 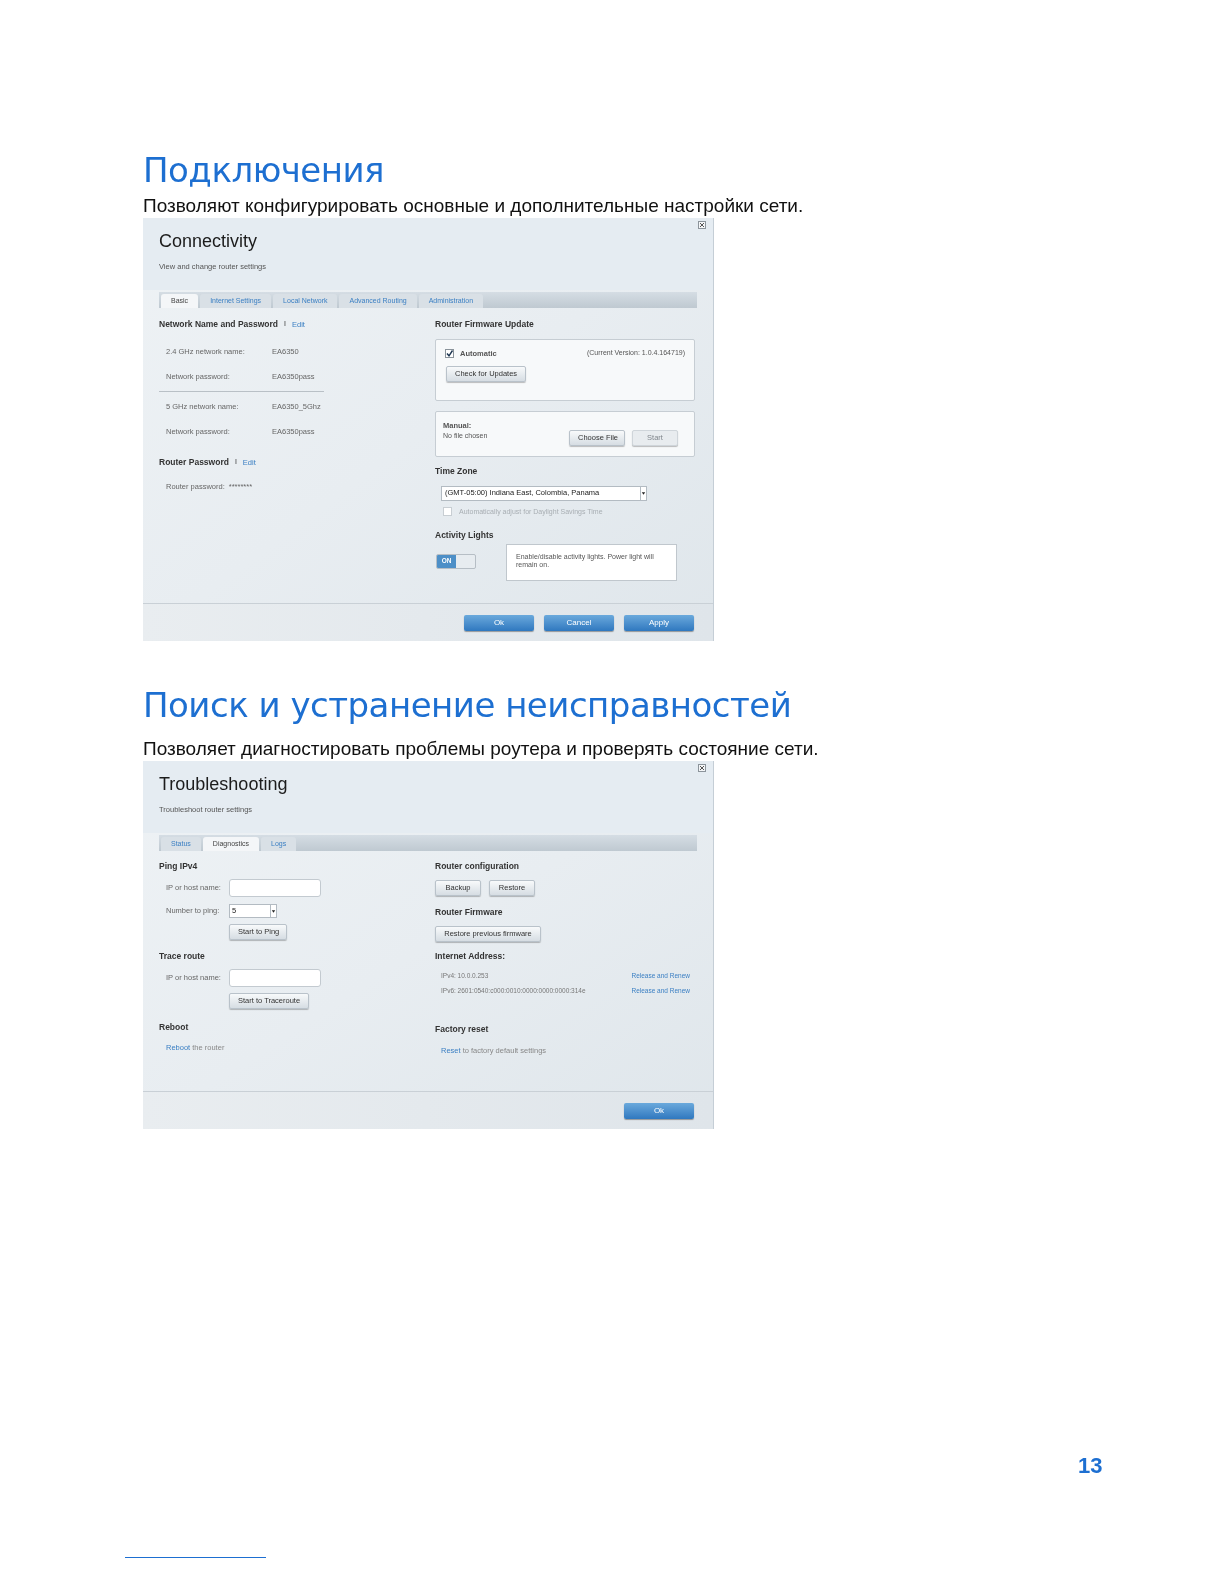 What do you see at coordinates (465, 535) in the screenshot?
I see `section-heading: Activity Lights` at bounding box center [465, 535].